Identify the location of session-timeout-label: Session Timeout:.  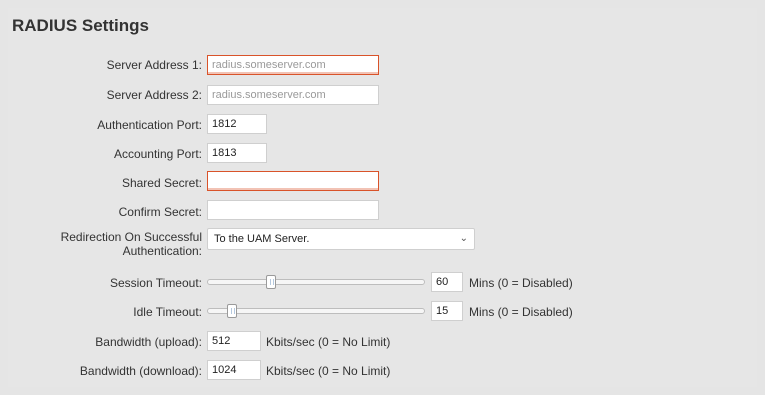
(155, 283).